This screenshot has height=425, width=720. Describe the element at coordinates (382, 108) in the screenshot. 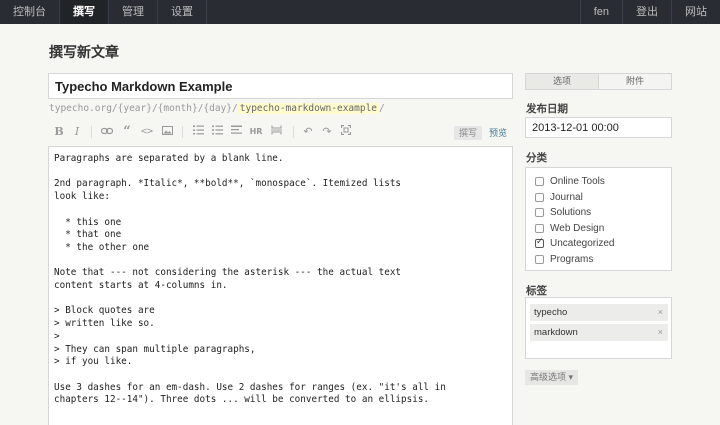

I see `permalink-suffix: /` at that location.